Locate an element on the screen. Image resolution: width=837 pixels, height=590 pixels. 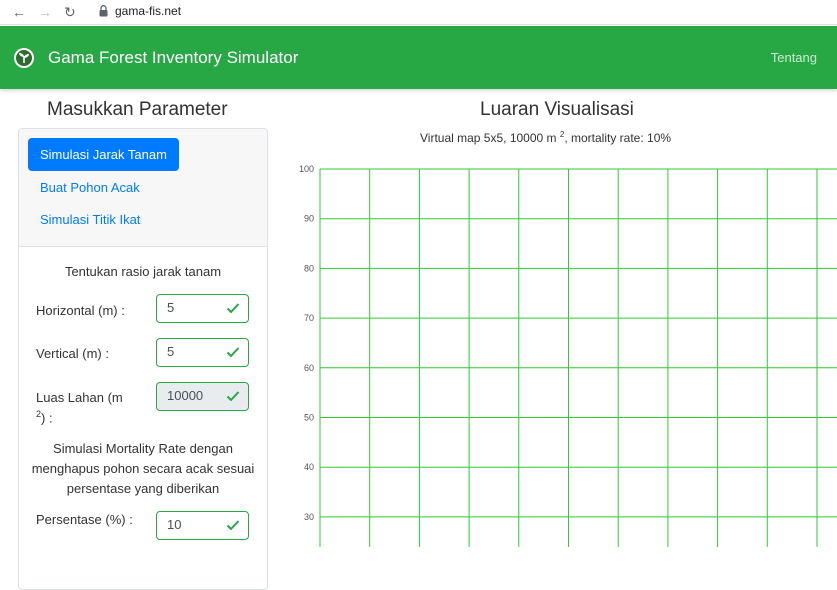
tab-buat-pohon-acak: Buat Pohon Acak is located at coordinates (90, 187).